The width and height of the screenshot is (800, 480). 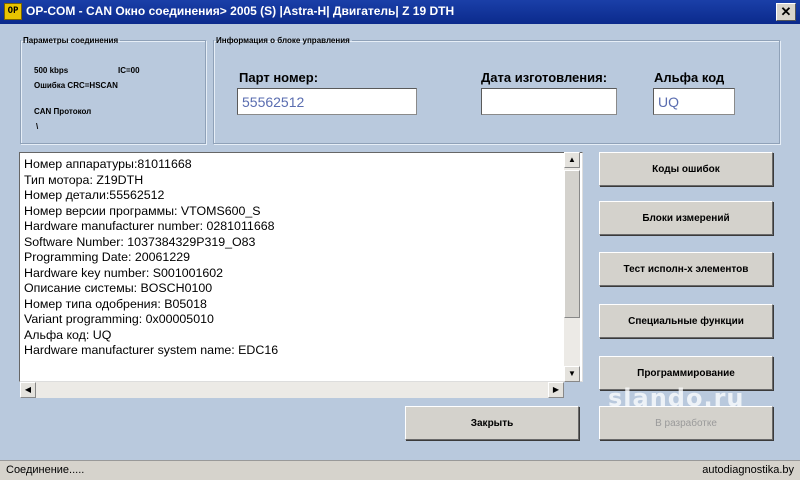 What do you see at coordinates (140, 241) in the screenshot?
I see `ecu-detail-line: Software Number: 1037384329P319_O83` at bounding box center [140, 241].